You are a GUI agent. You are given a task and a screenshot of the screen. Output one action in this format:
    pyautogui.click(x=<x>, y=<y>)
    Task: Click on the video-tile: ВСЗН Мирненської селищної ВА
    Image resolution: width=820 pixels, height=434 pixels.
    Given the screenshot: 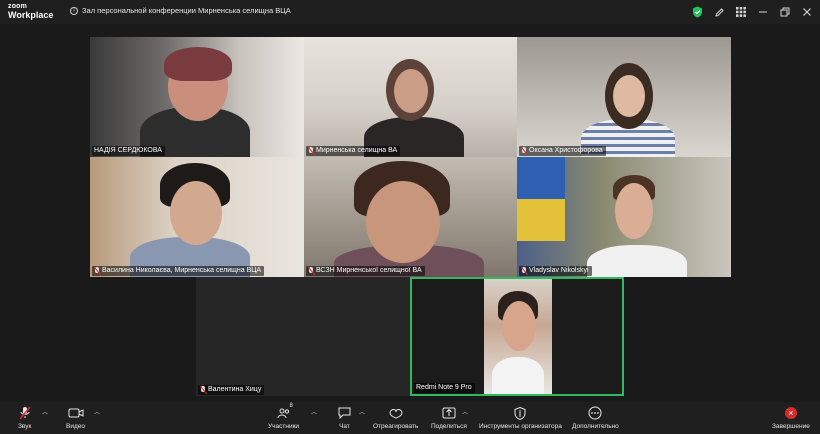 What is the action you would take?
    pyautogui.click(x=410, y=217)
    